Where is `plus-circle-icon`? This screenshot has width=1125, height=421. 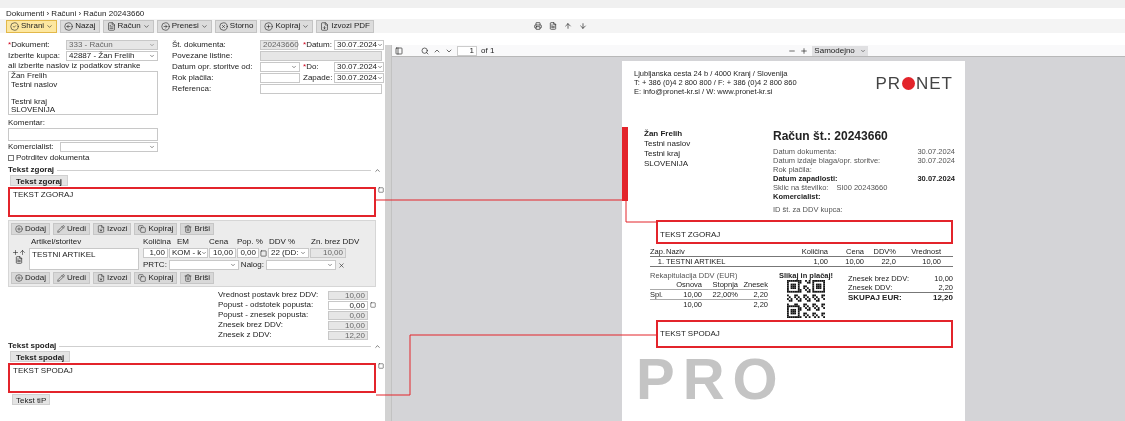 plus-circle-icon is located at coordinates (269, 26).